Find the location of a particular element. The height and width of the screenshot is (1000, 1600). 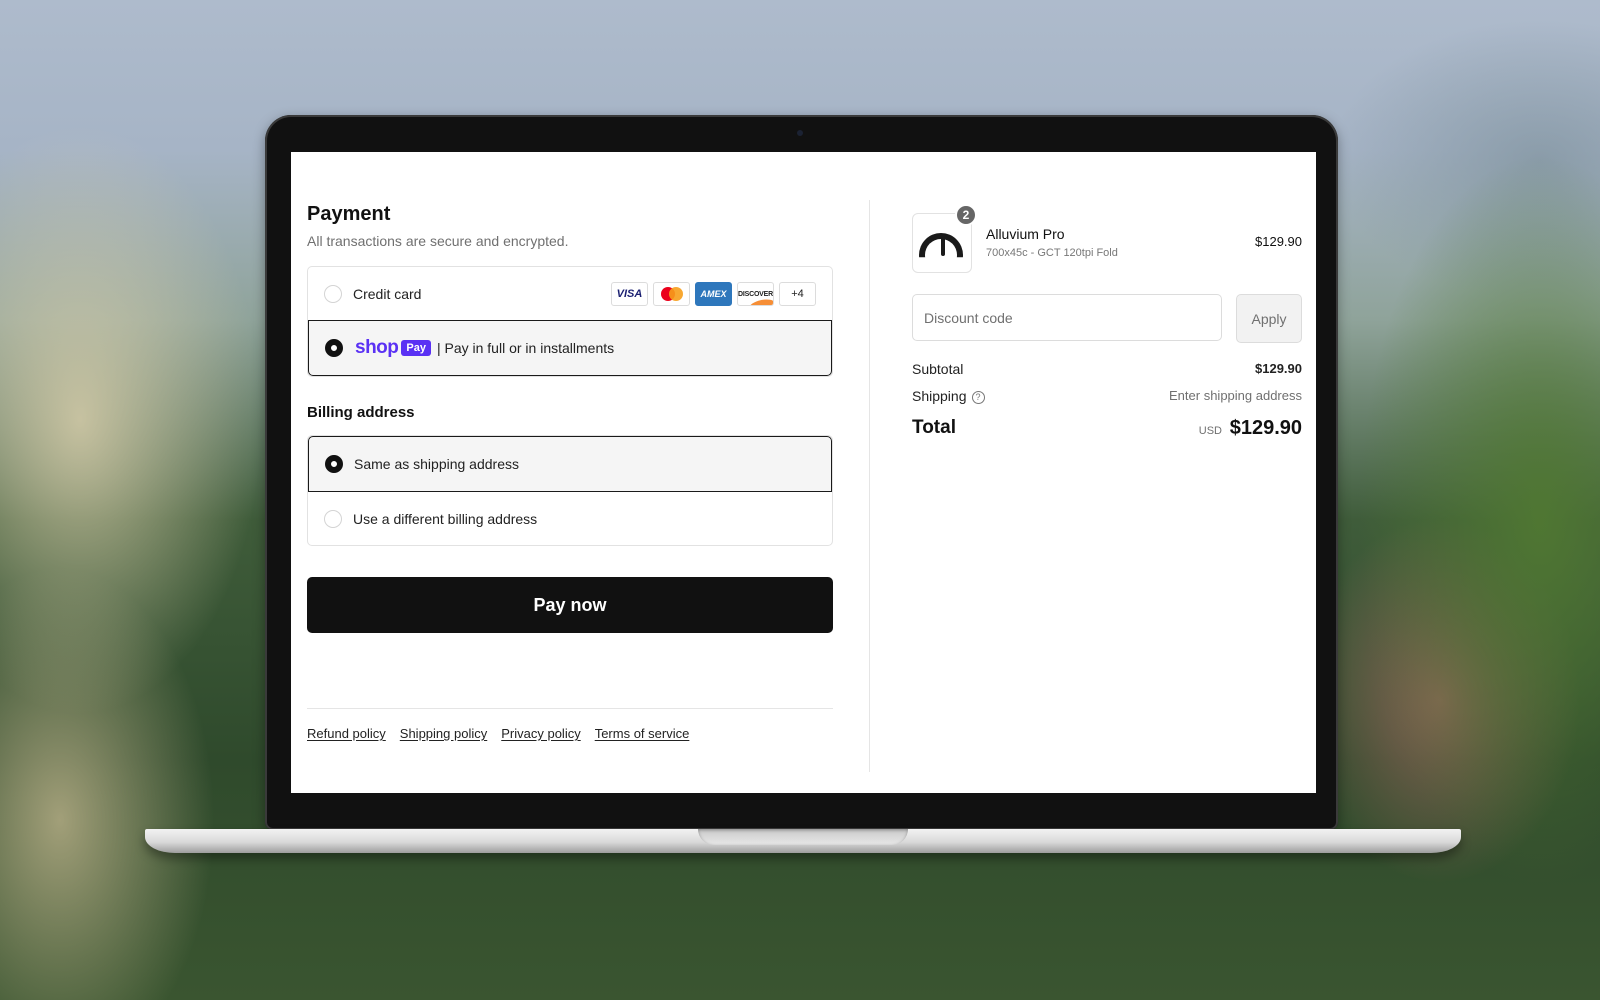

privacy-policy-link: Privacy policy is located at coordinates (540, 733).